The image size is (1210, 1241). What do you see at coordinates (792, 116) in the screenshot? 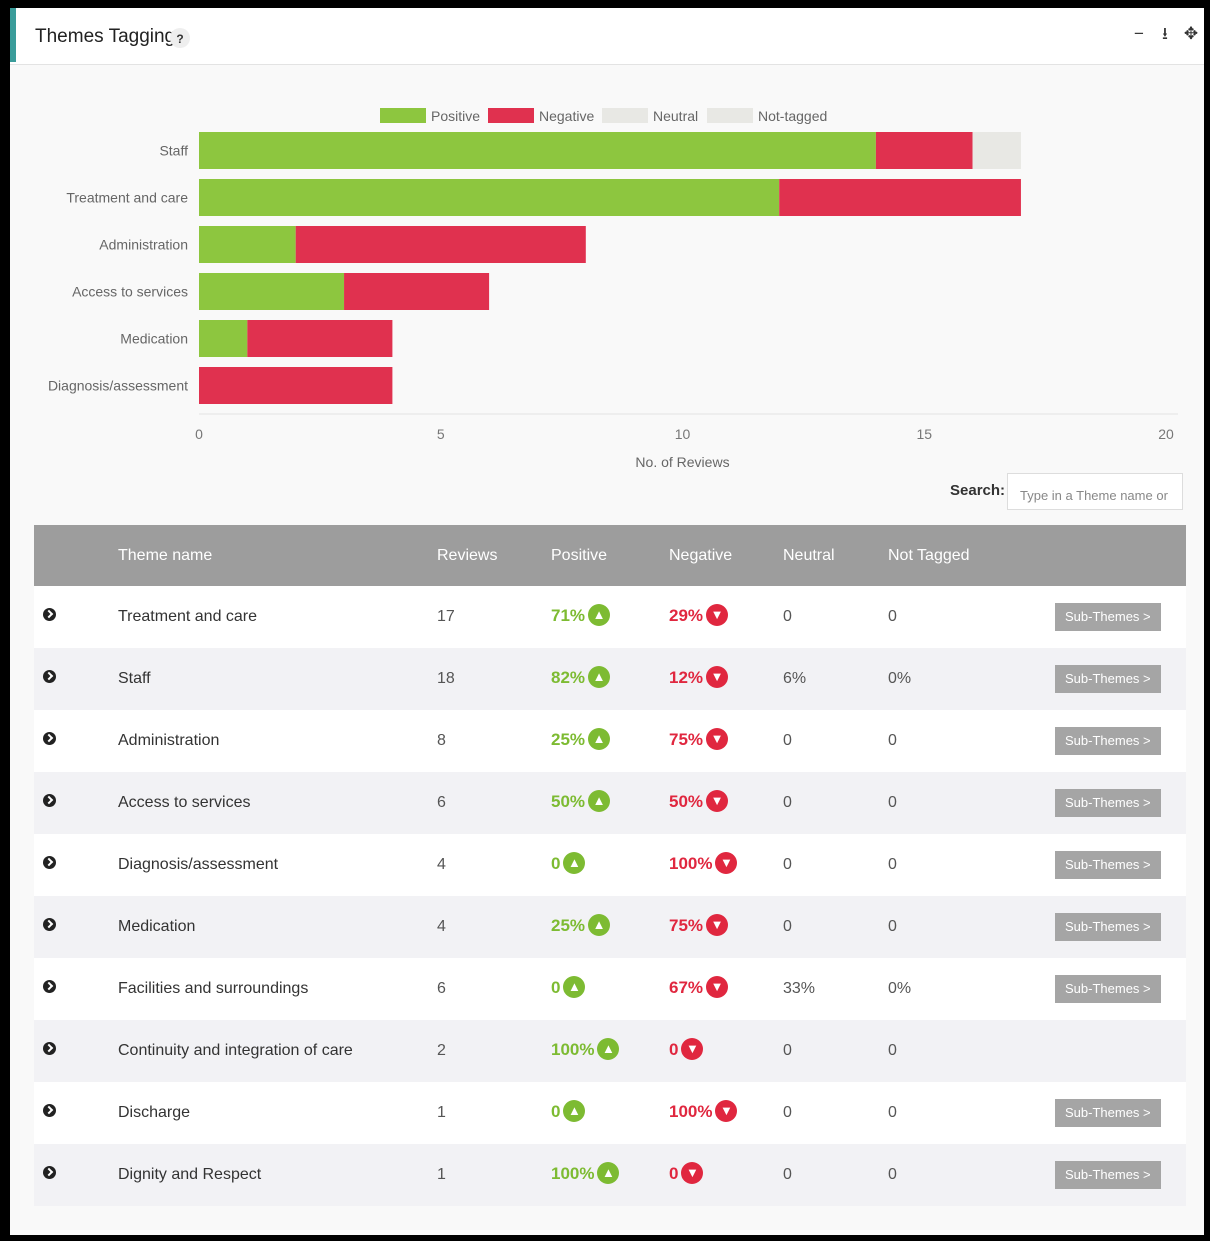
I see `legend-label: Not-tagged` at bounding box center [792, 116].